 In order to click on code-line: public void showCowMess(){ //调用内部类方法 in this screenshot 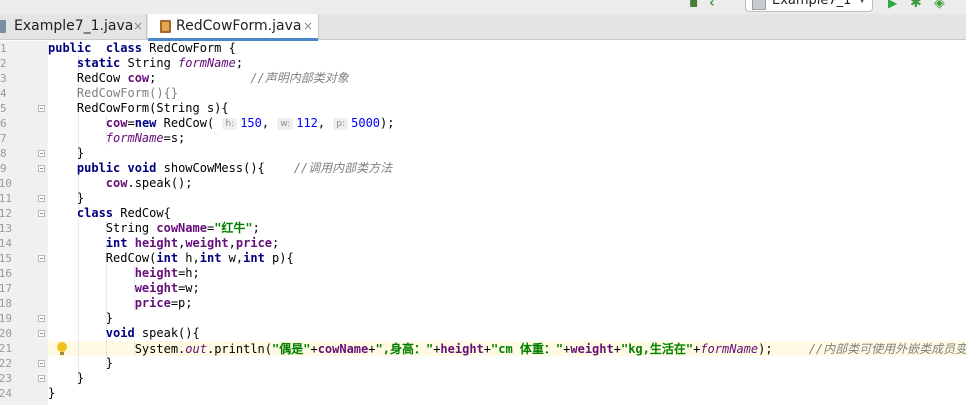, I will do `click(220, 168)`.